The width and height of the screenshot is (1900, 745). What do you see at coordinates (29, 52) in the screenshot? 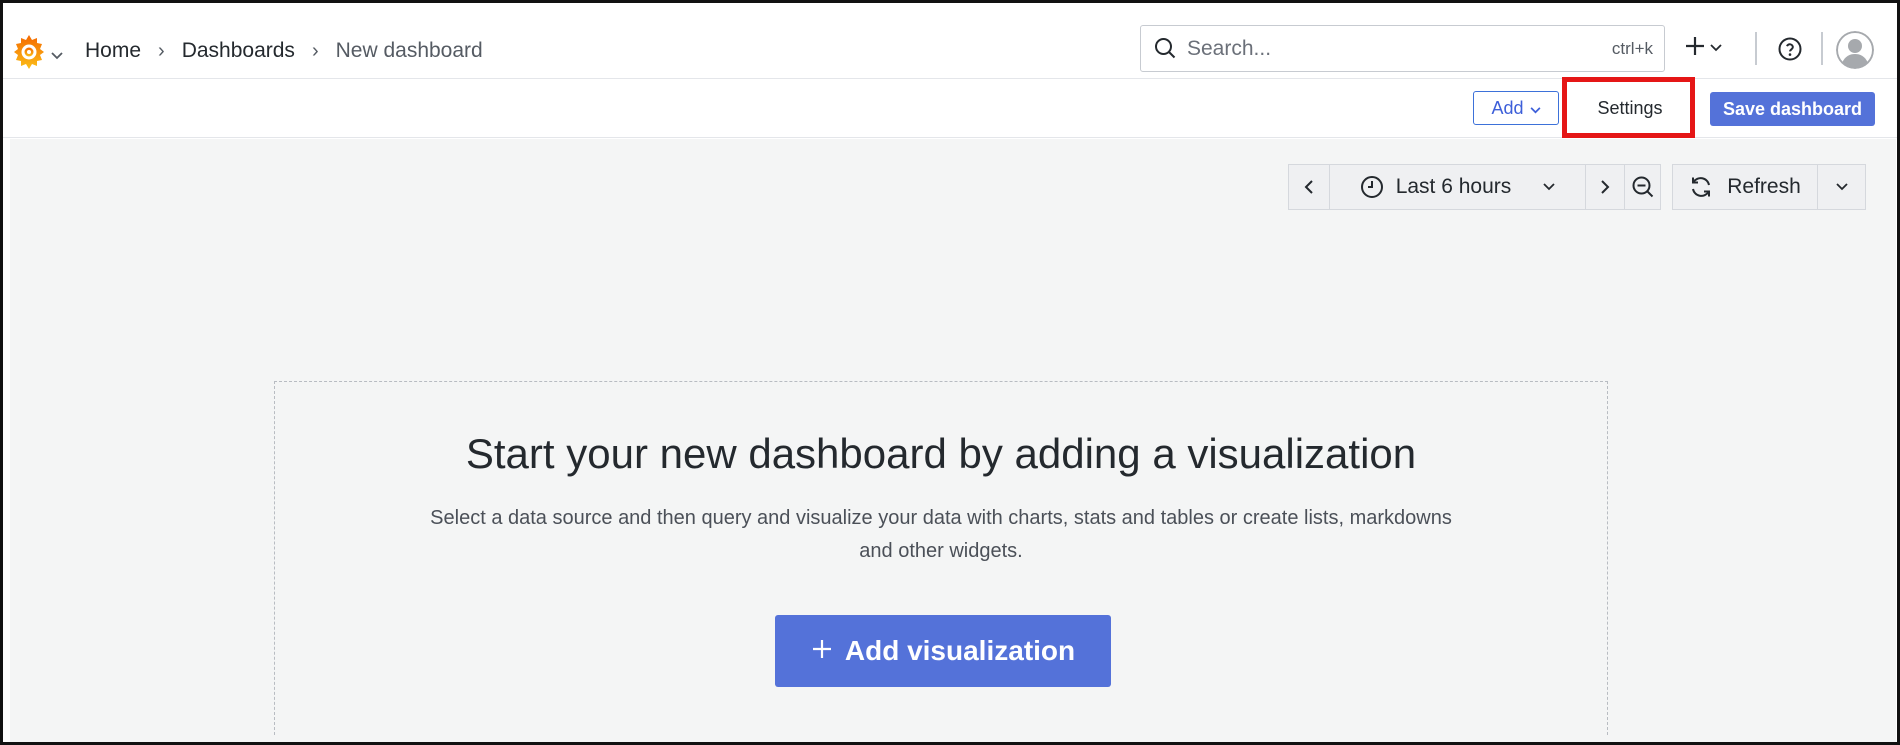
I see `grafana-logo-icon` at bounding box center [29, 52].